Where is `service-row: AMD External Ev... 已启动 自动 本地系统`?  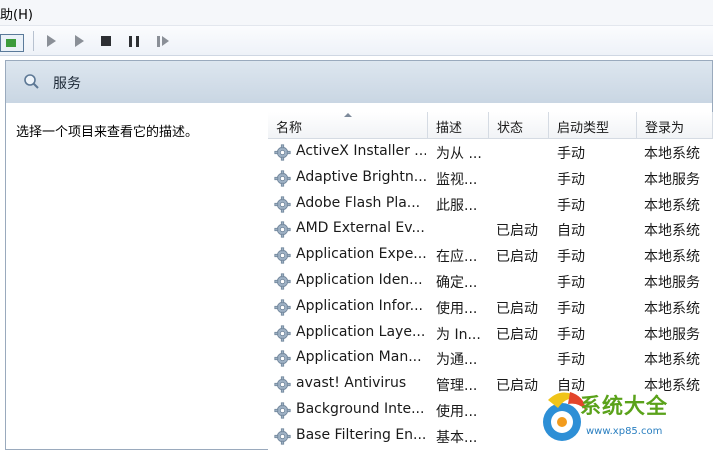 service-row: AMD External Ev... 已启动 自动 本地系统 is located at coordinates (490, 229).